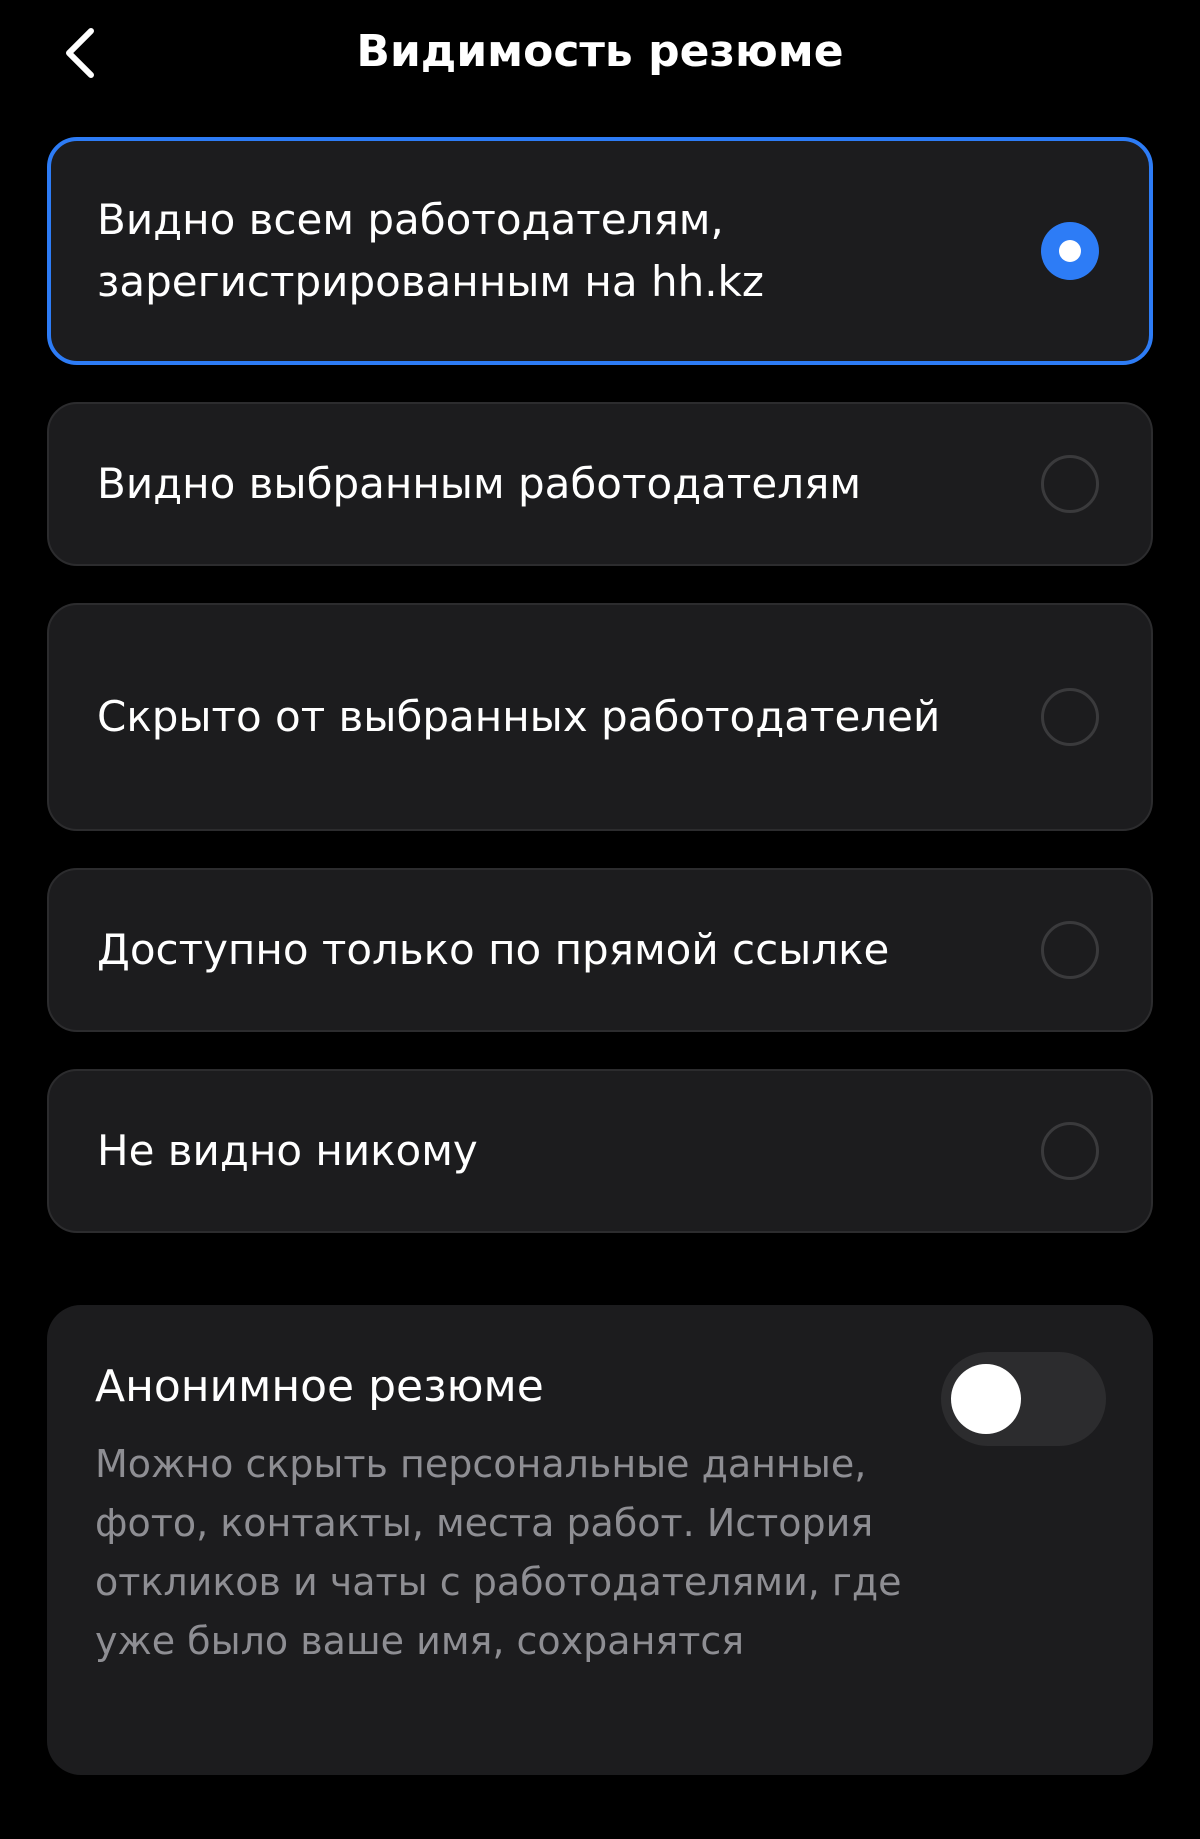 This screenshot has height=1839, width=1200. Describe the element at coordinates (479, 483) in the screenshot. I see `option-label: Видно выбранным работодателям` at that location.